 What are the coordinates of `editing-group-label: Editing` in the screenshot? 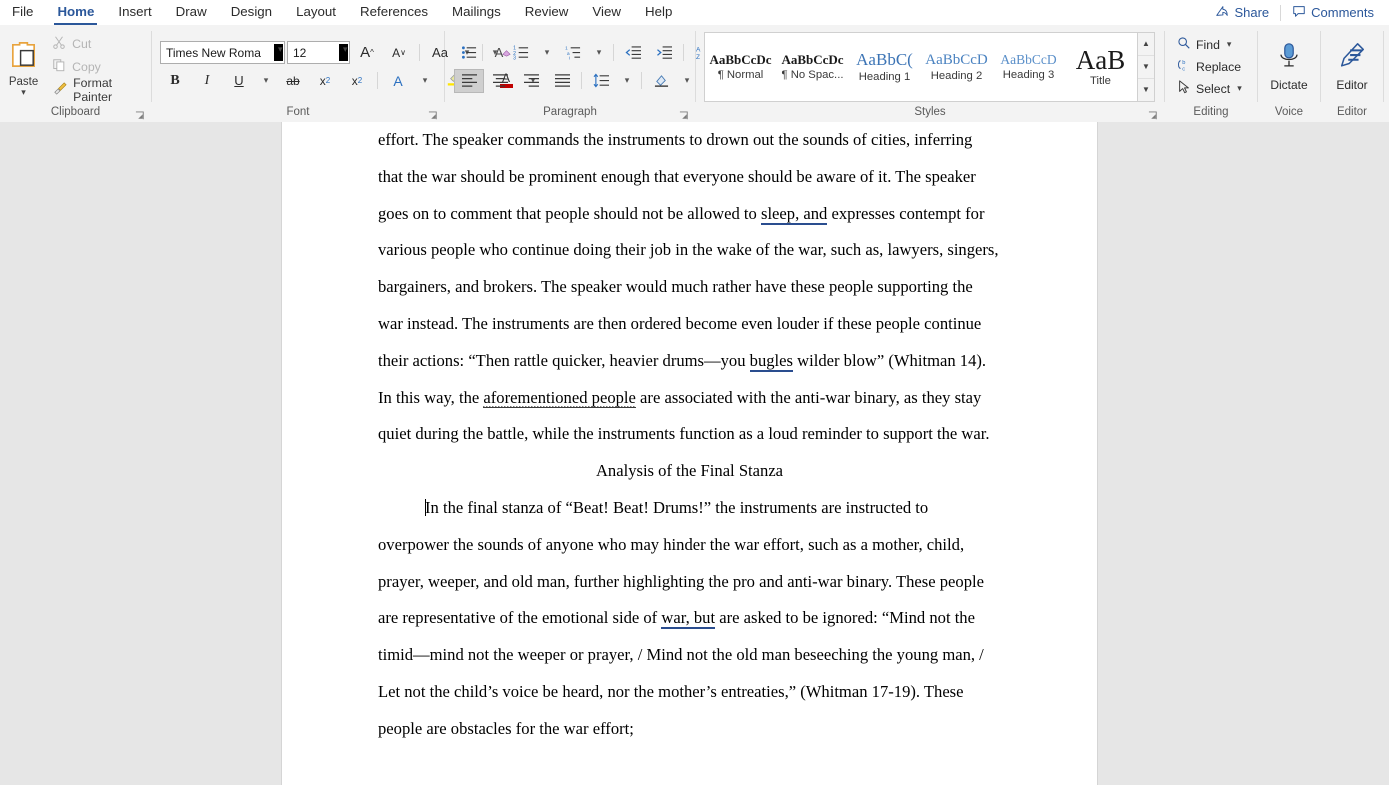 It's located at (1211, 112).